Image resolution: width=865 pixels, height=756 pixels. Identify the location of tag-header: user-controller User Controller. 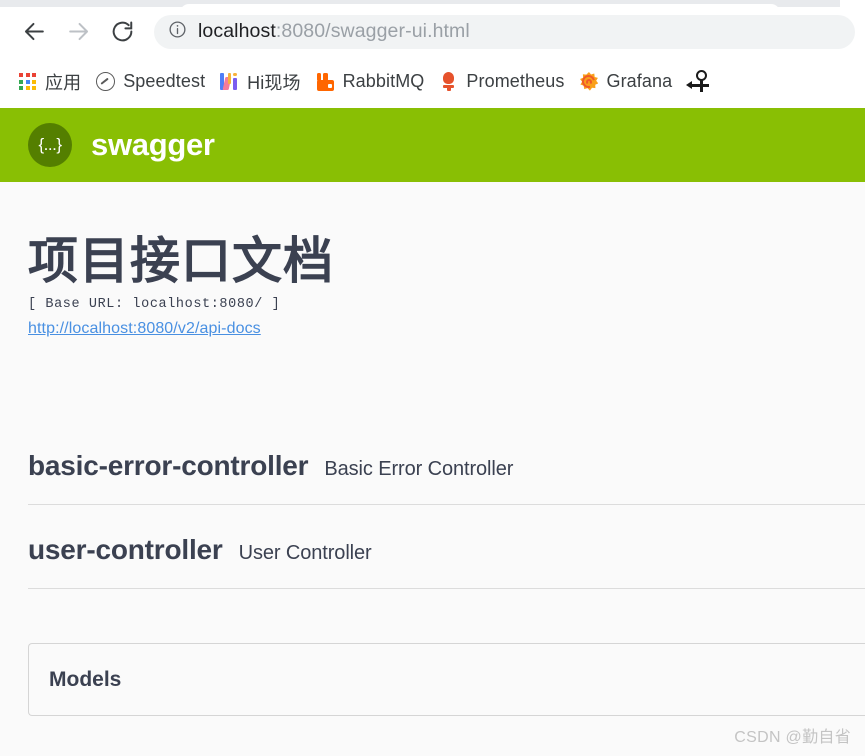
(446, 561).